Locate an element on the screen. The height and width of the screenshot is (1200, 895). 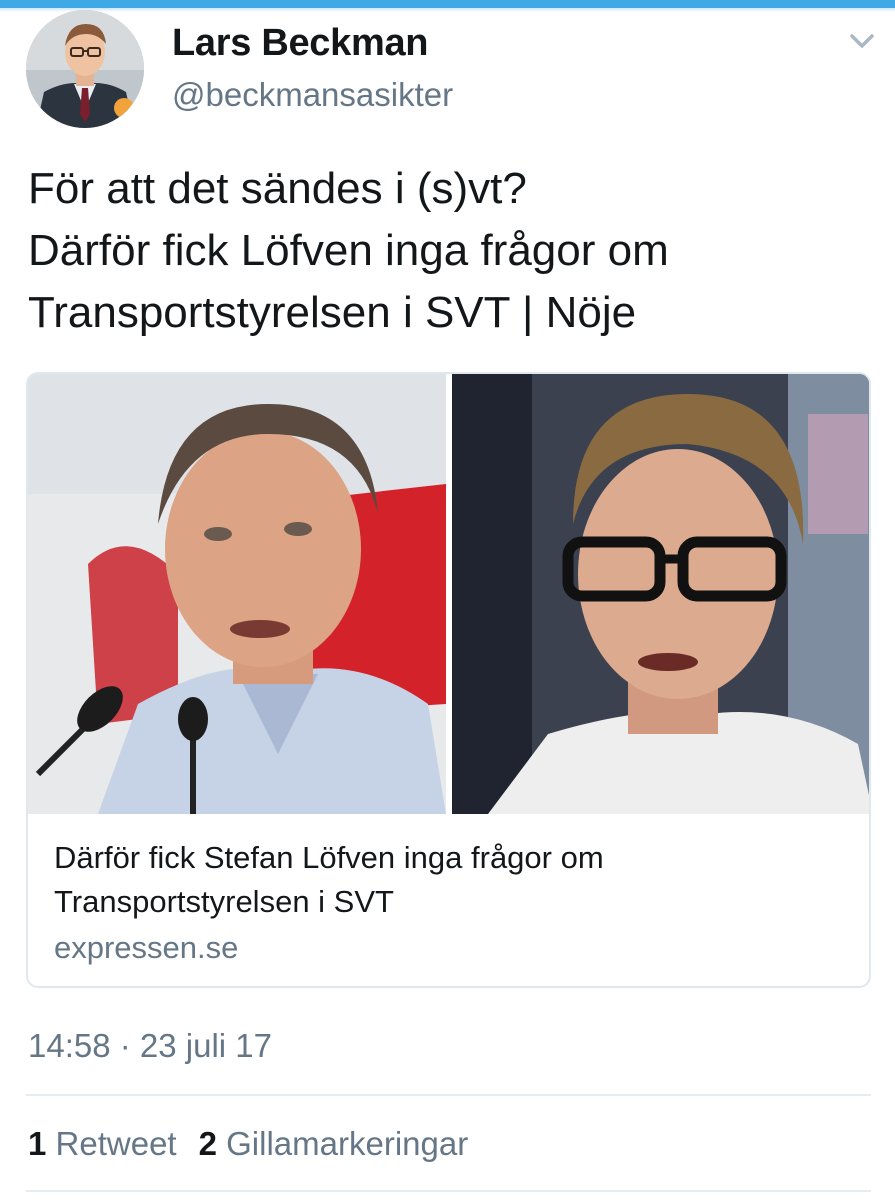
avatar is located at coordinates (85, 69).